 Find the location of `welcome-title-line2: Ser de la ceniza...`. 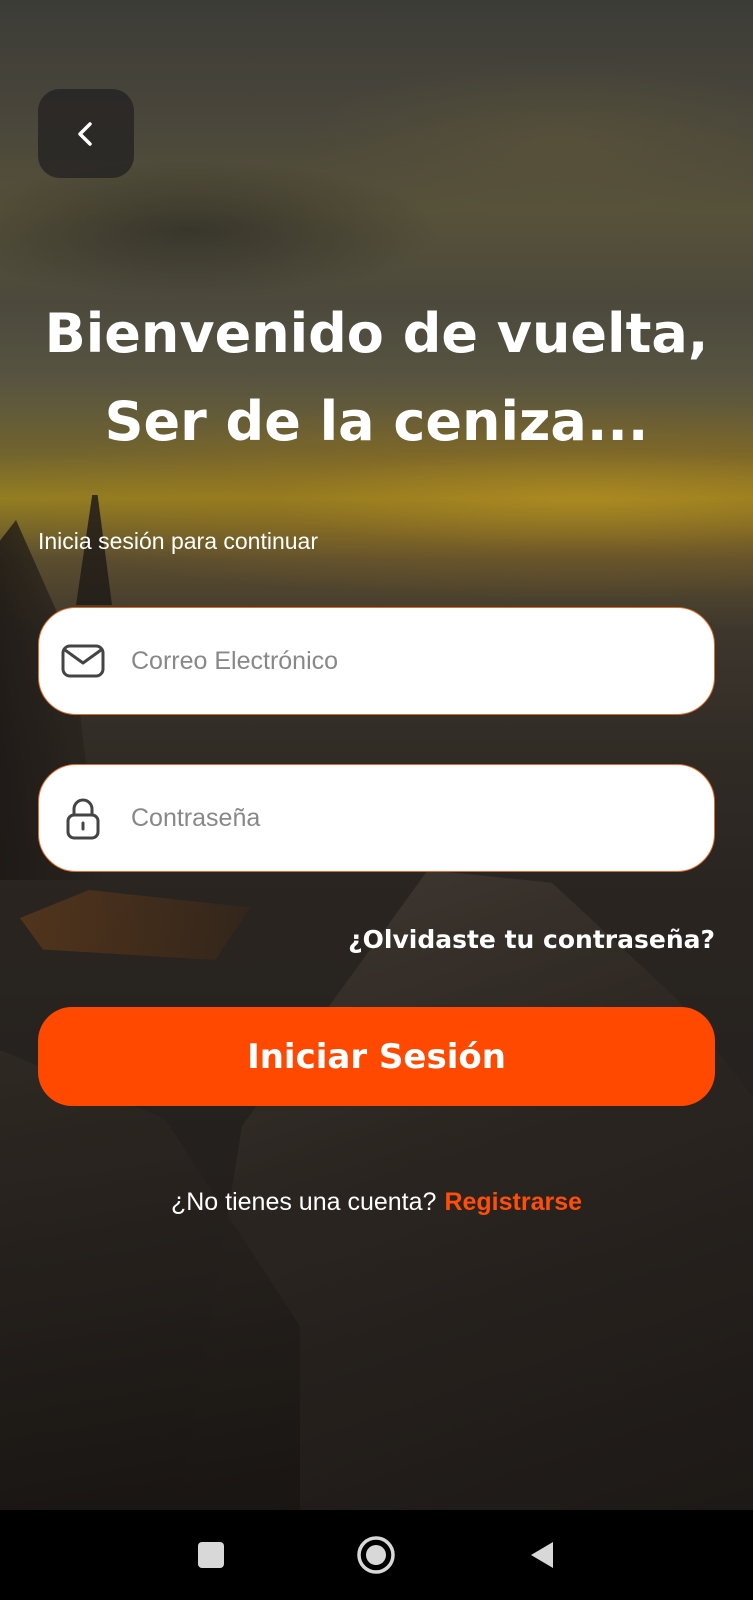

welcome-title-line2: Ser de la ceniza... is located at coordinates (376, 421).